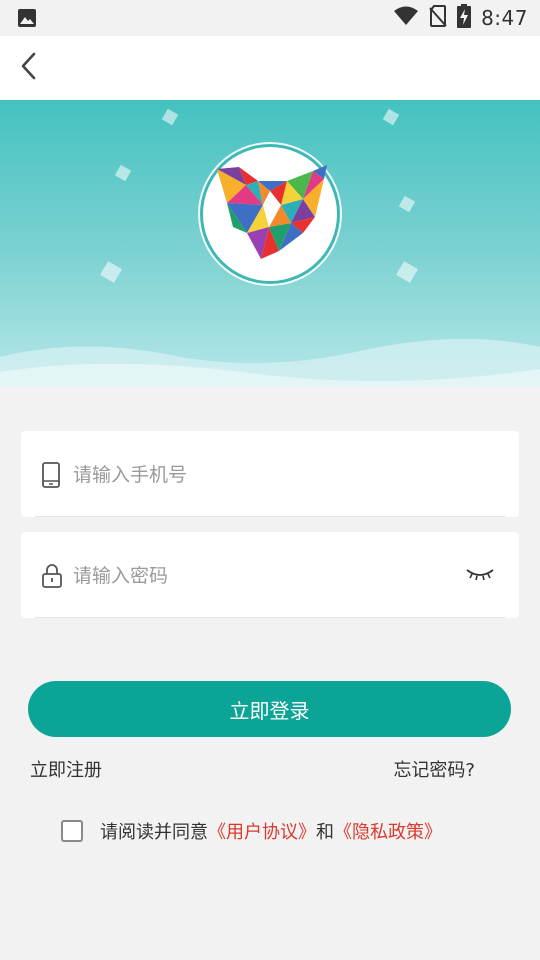 Image resolution: width=540 pixels, height=960 pixels. I want to click on privacy-policy-link: 《隐私政策》, so click(388, 831).